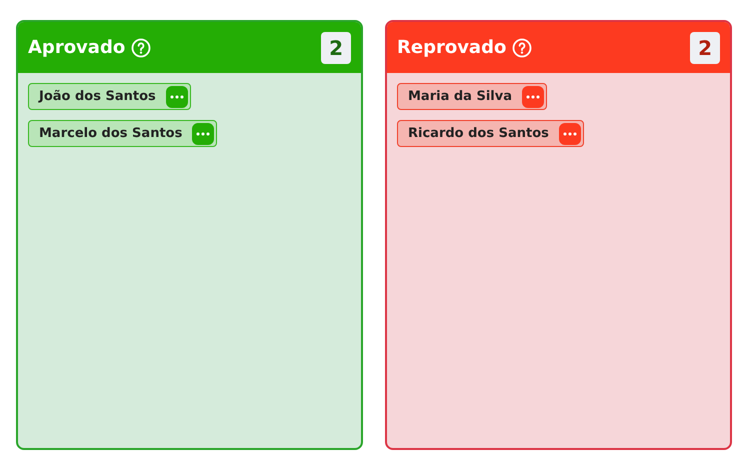  Describe the element at coordinates (97, 97) in the screenshot. I see `person-name: João dos Santos` at that location.